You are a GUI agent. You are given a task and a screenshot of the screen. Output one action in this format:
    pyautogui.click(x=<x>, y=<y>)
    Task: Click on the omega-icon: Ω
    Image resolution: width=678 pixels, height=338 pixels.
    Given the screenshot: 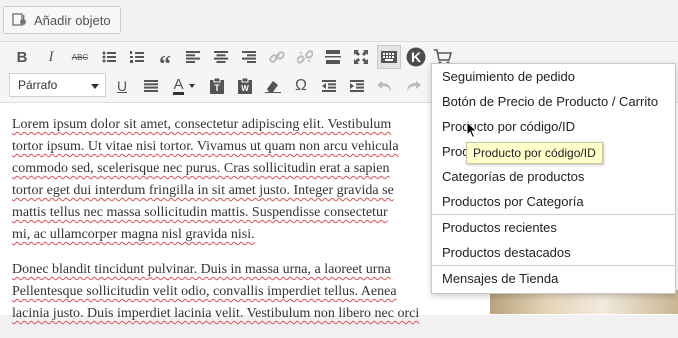 What is the action you would take?
    pyautogui.click(x=301, y=86)
    